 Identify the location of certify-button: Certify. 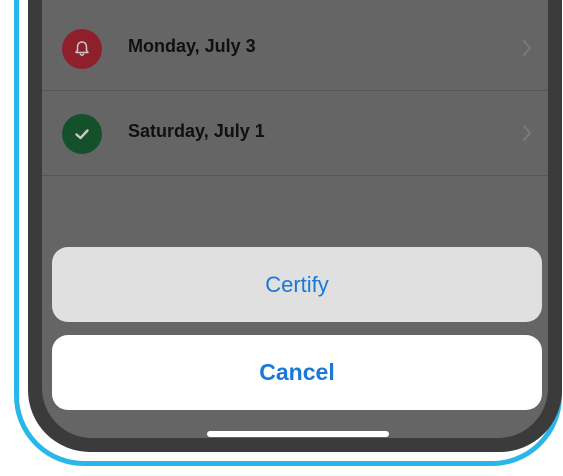
(297, 284).